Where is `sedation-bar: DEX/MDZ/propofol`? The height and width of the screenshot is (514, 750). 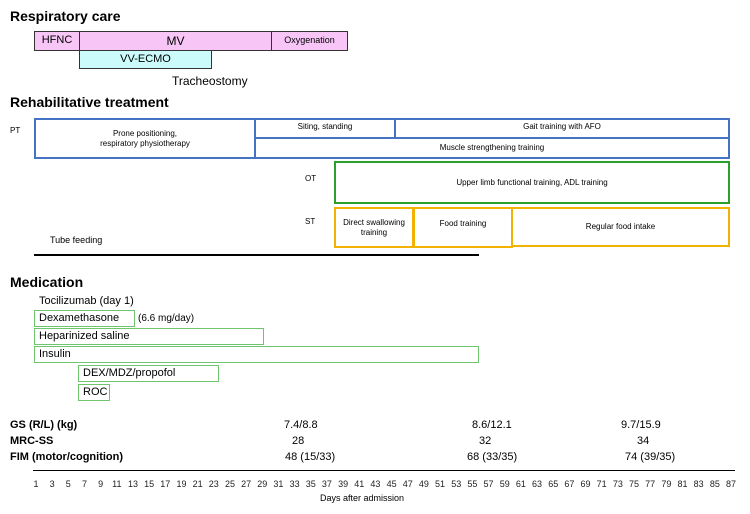
sedation-bar: DEX/MDZ/propofol is located at coordinates (148, 373).